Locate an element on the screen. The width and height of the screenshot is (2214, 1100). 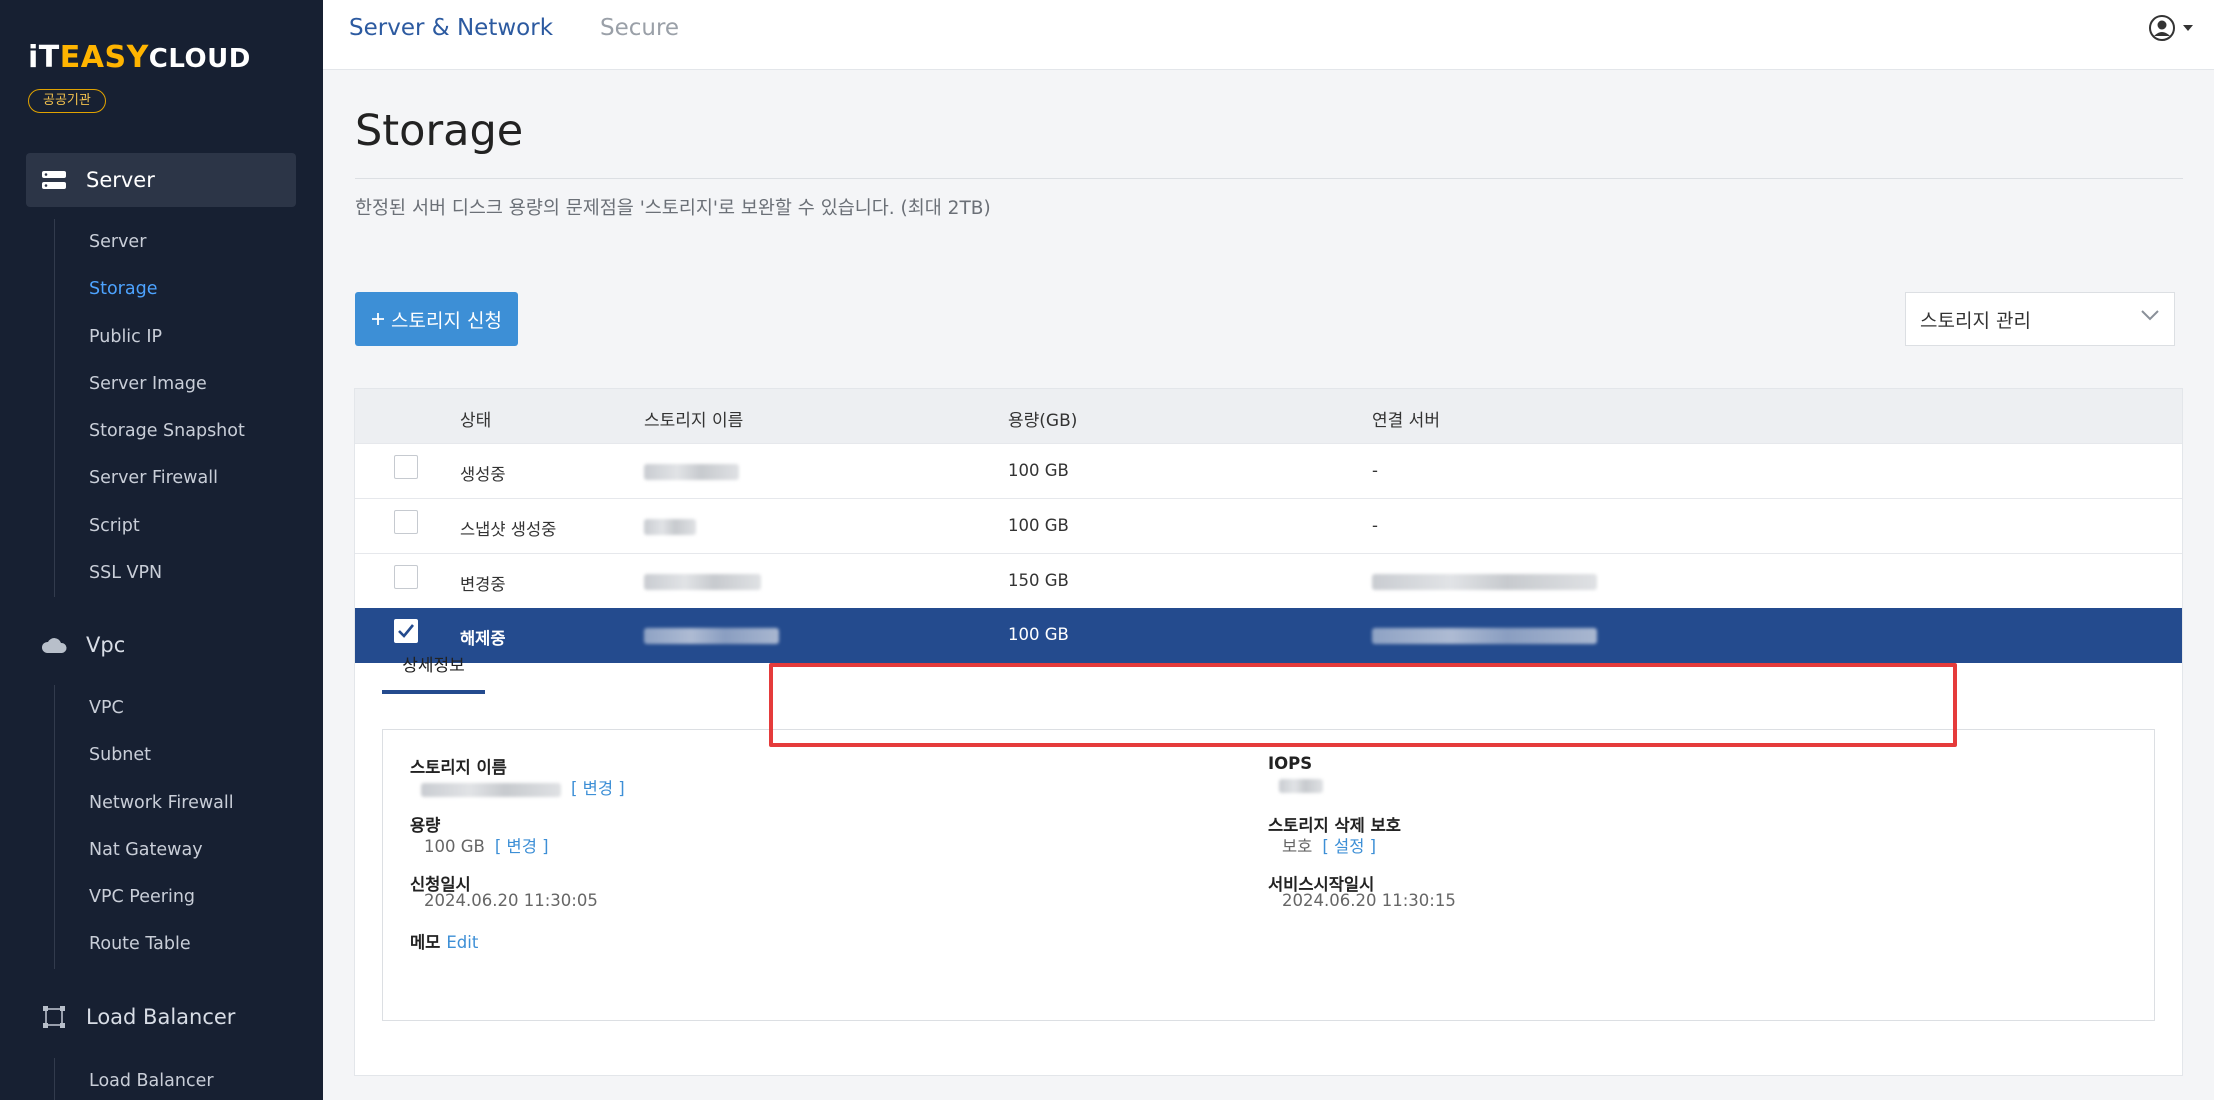
detail-service-start-value: 2024.06.20 11:30:15 is located at coordinates (1369, 900).